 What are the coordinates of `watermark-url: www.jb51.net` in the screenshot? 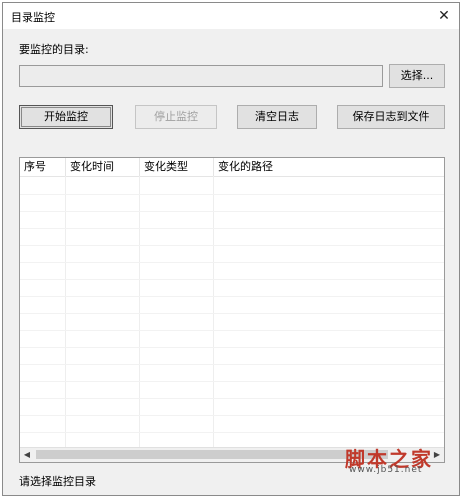 It's located at (386, 470).